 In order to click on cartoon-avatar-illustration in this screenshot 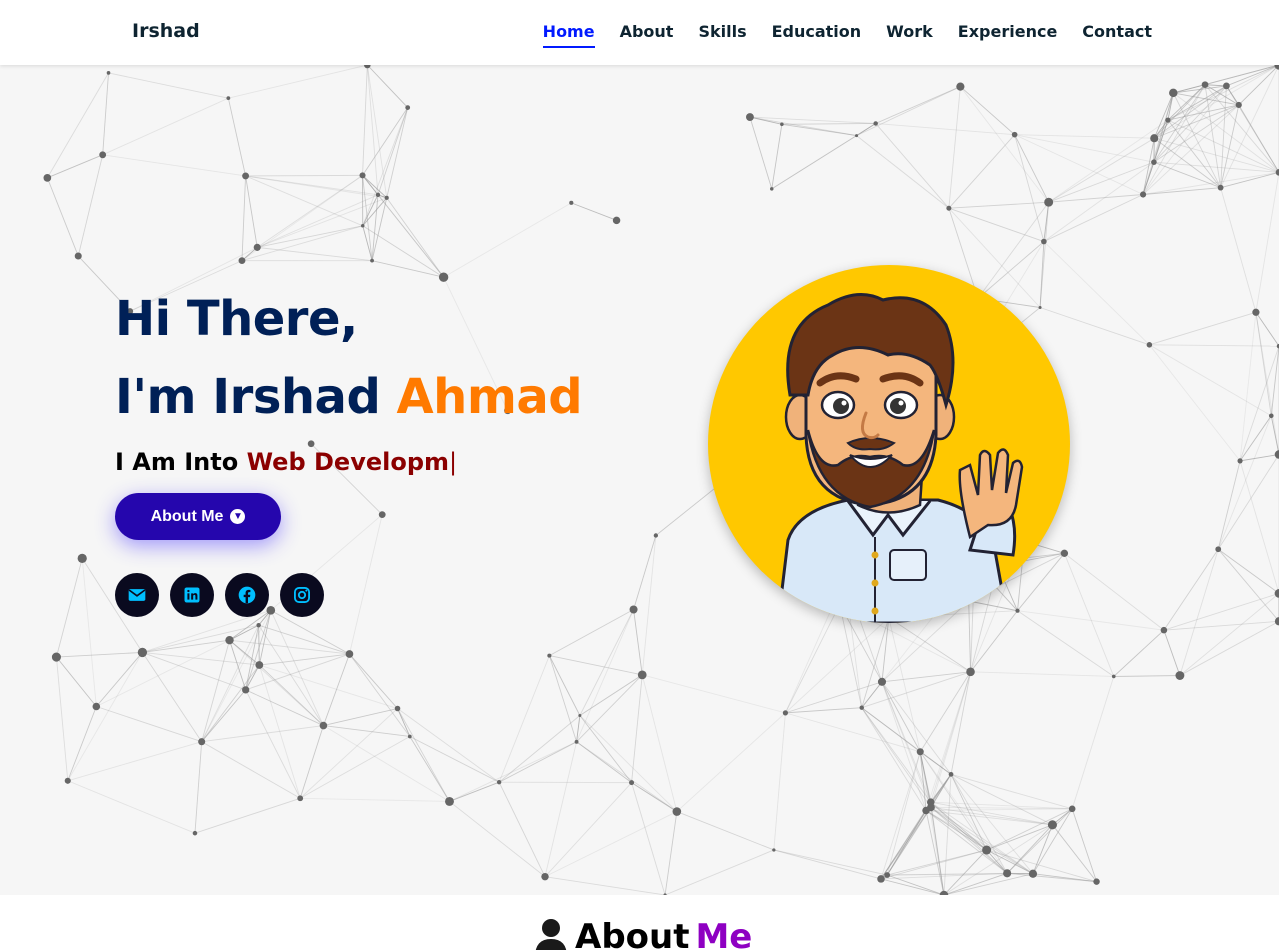, I will do `click(900, 458)`.